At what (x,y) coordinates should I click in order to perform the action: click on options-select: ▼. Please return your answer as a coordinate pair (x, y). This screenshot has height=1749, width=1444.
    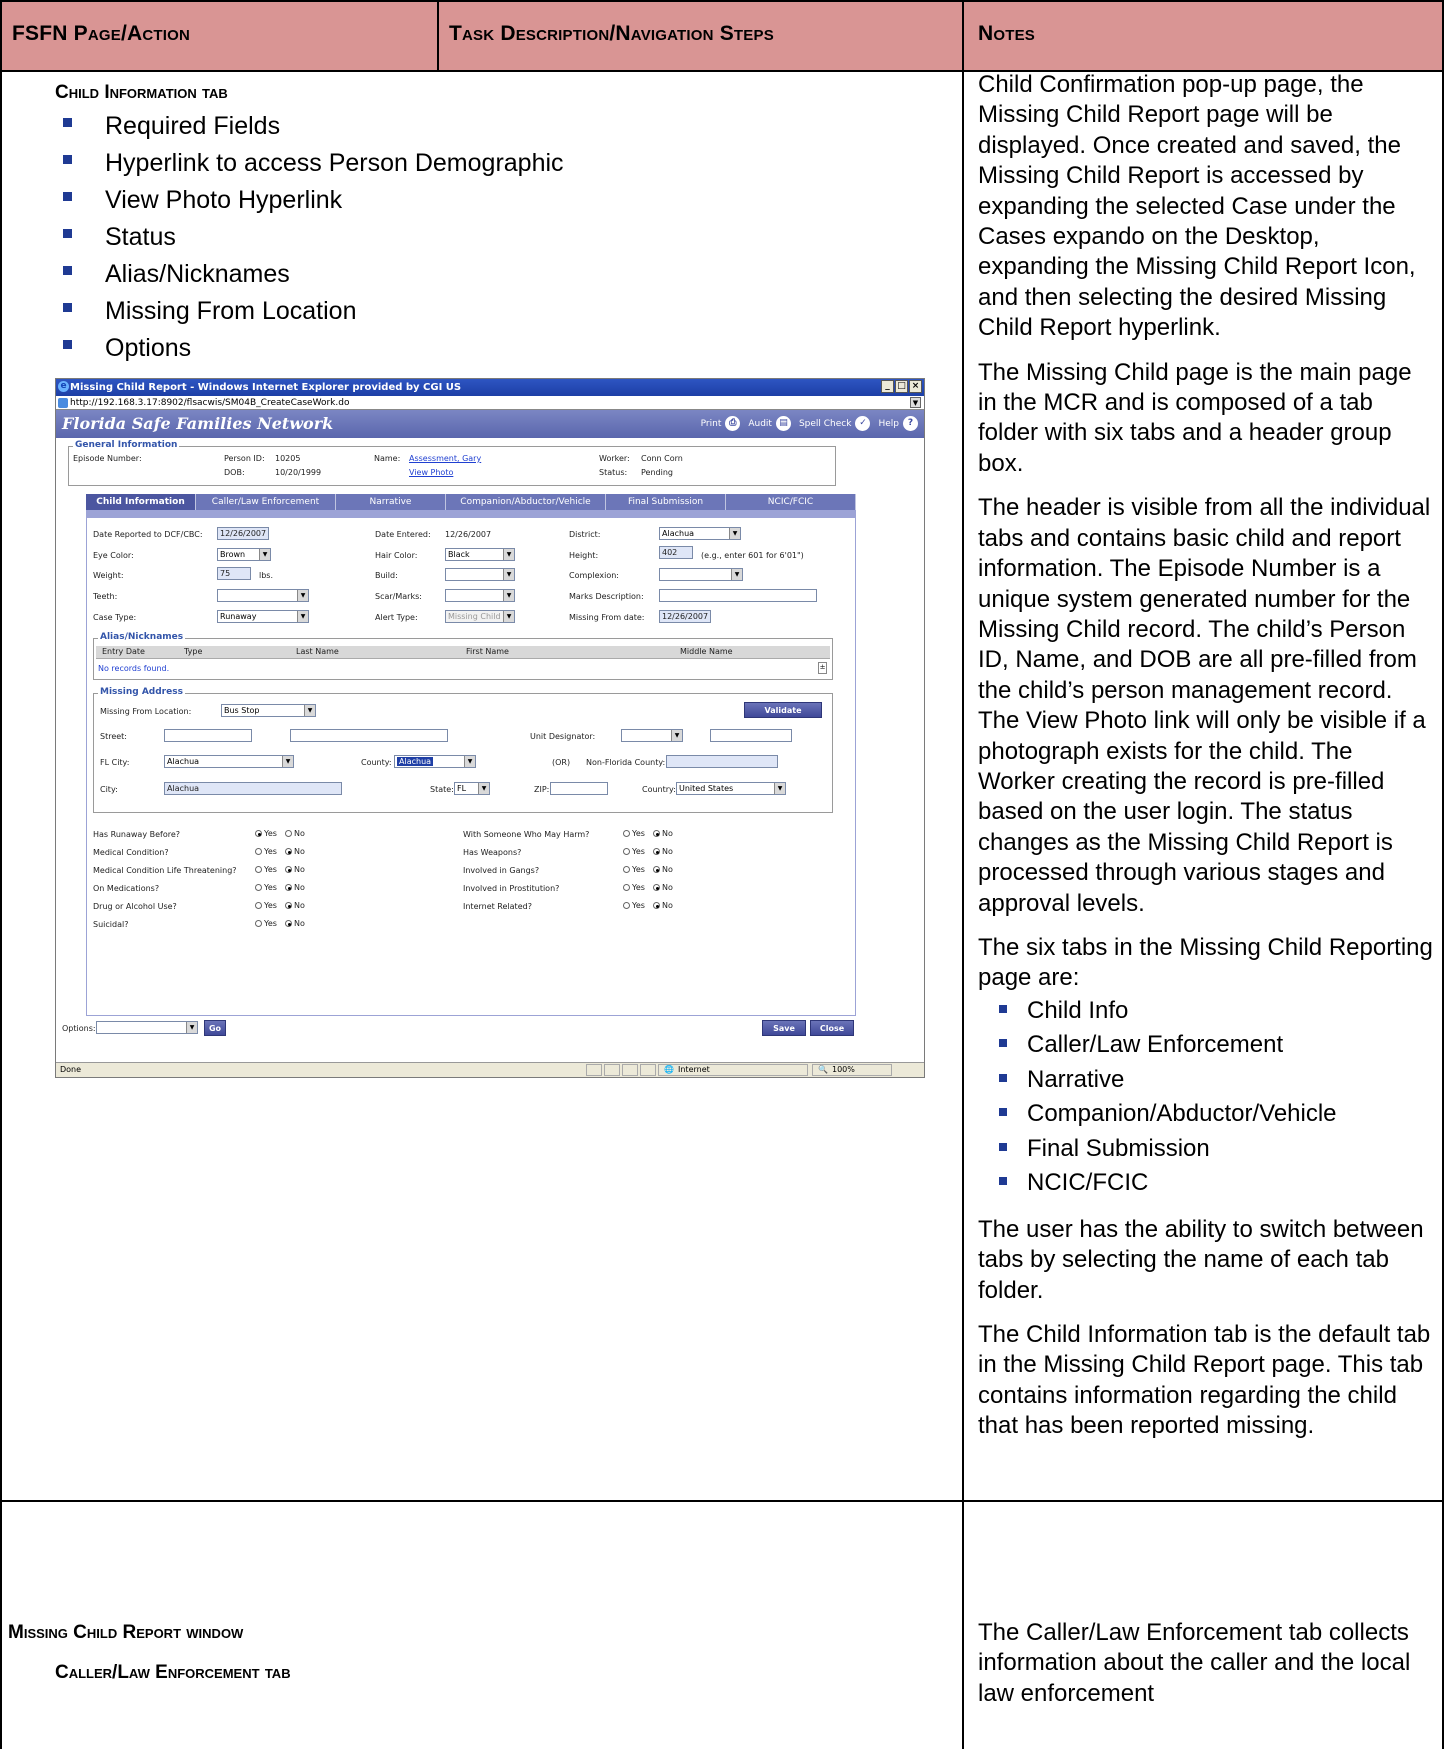
    Looking at the image, I should click on (147, 1027).